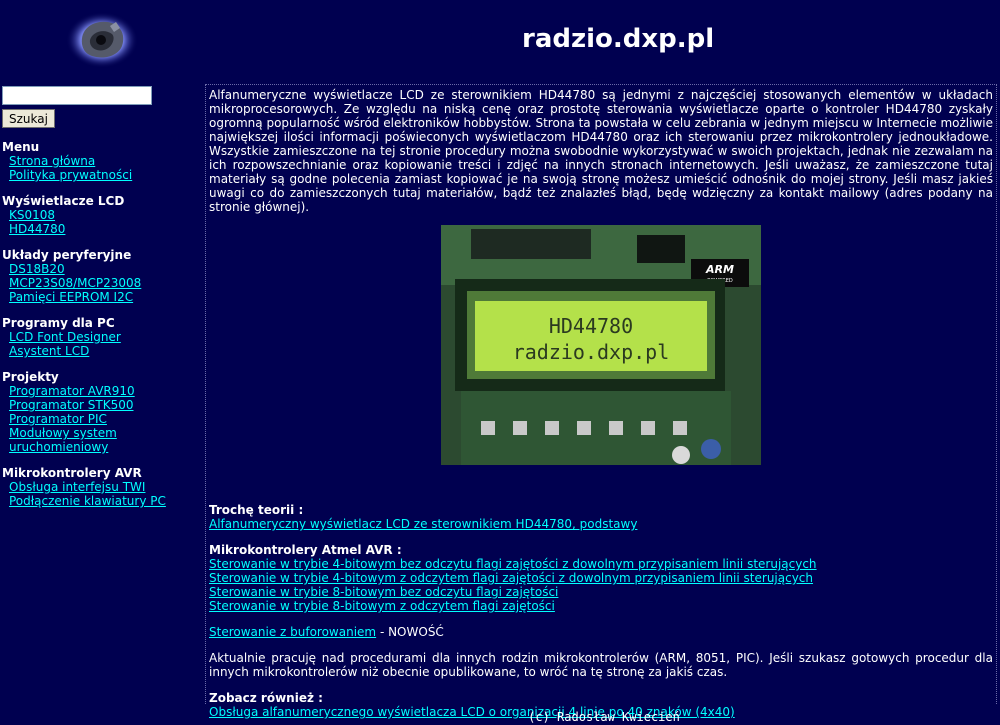  I want to click on sidebar-link-modular-system: Modułowy system uruchomieniowy, so click(63, 440).